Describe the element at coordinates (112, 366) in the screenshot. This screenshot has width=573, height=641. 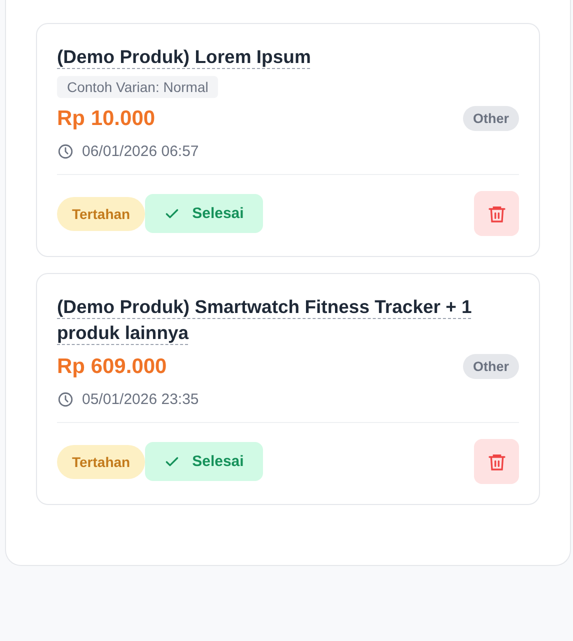
I see `order-price: Rp 609.000` at that location.